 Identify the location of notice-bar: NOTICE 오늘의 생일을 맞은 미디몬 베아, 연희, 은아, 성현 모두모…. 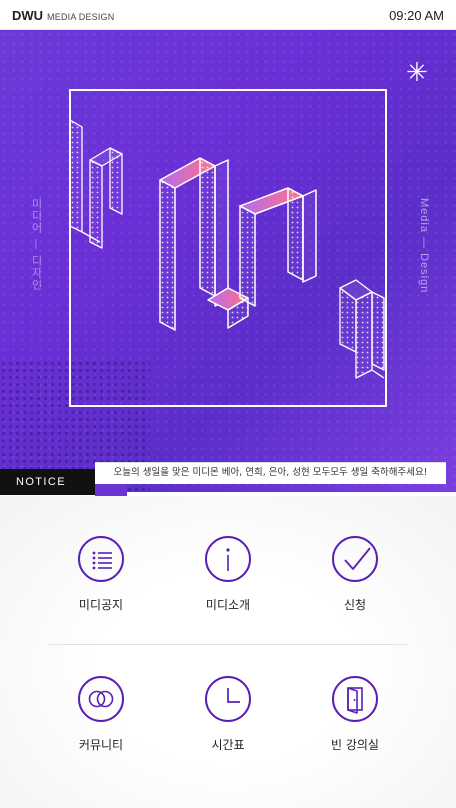
(228, 479).